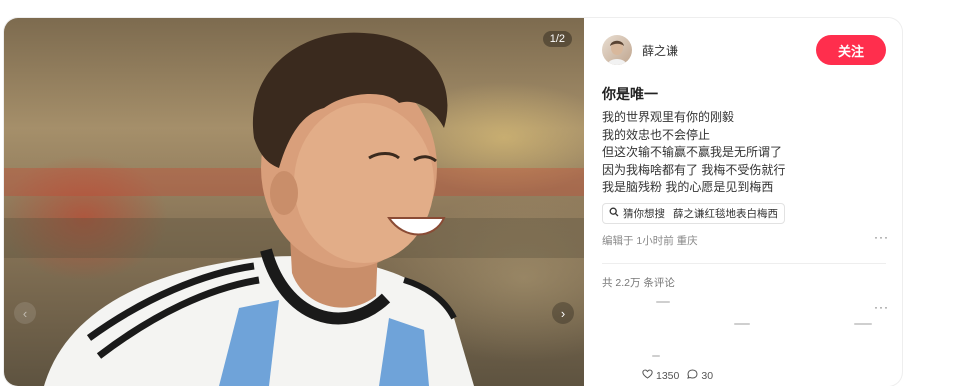  Describe the element at coordinates (563, 313) in the screenshot. I see `chevron-right-icon: ›` at that location.